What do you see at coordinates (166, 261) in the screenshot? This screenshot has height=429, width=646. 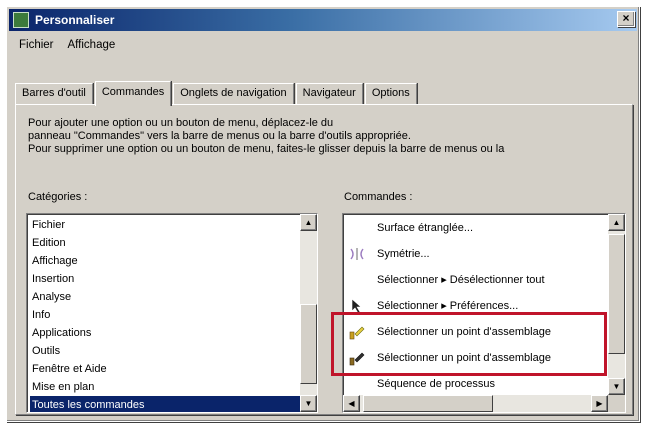 I see `category-item: Affichage` at bounding box center [166, 261].